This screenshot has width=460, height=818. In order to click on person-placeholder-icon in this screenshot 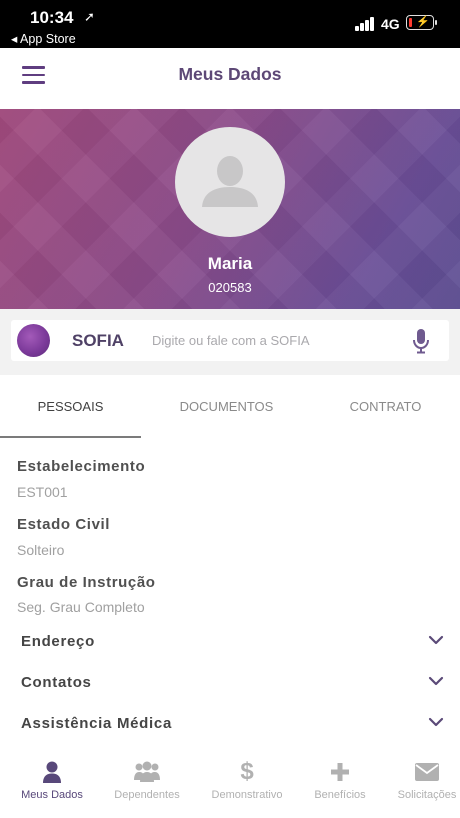, I will do `click(230, 181)`.